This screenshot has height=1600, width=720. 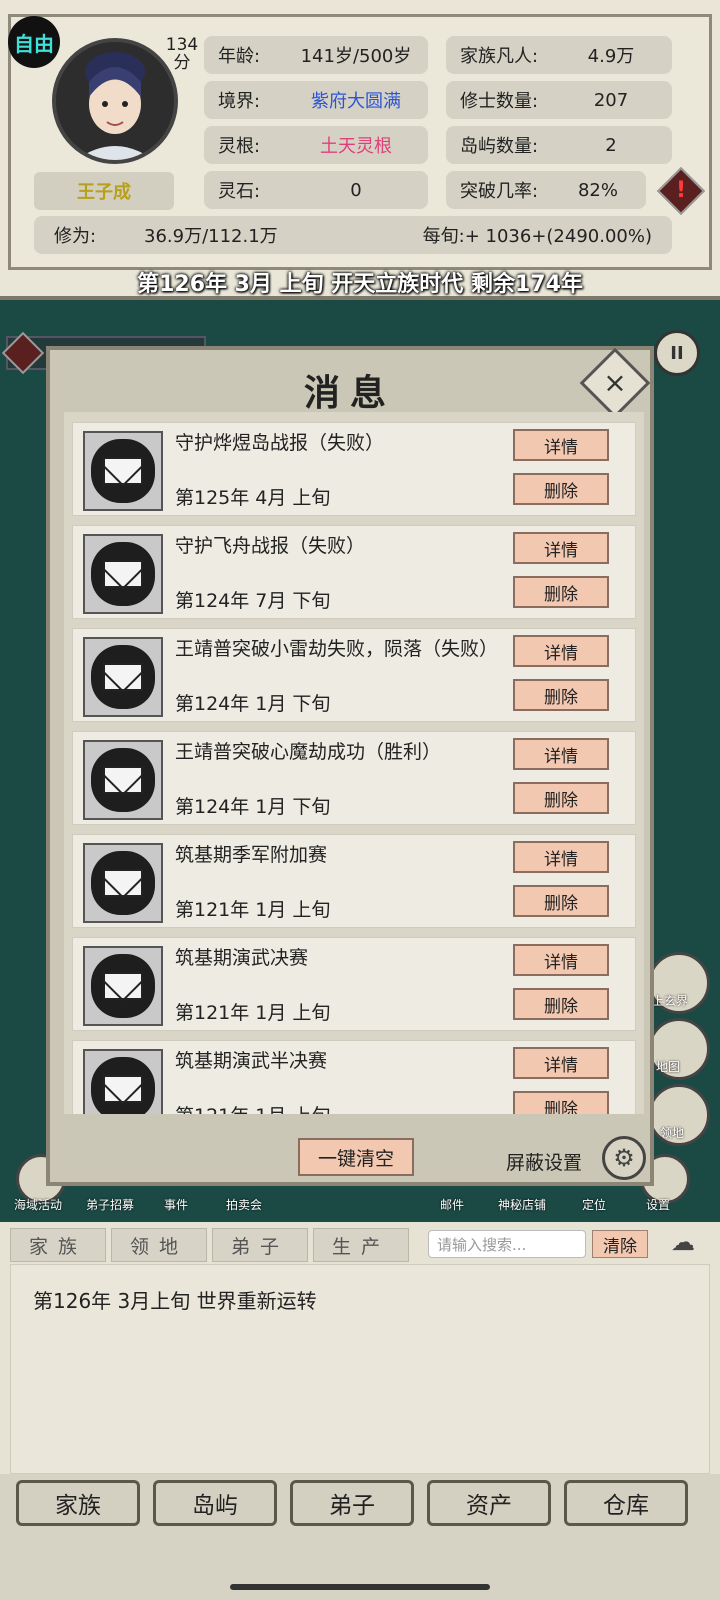 What do you see at coordinates (215, 1503) in the screenshot?
I see `nav-islands: 岛屿` at bounding box center [215, 1503].